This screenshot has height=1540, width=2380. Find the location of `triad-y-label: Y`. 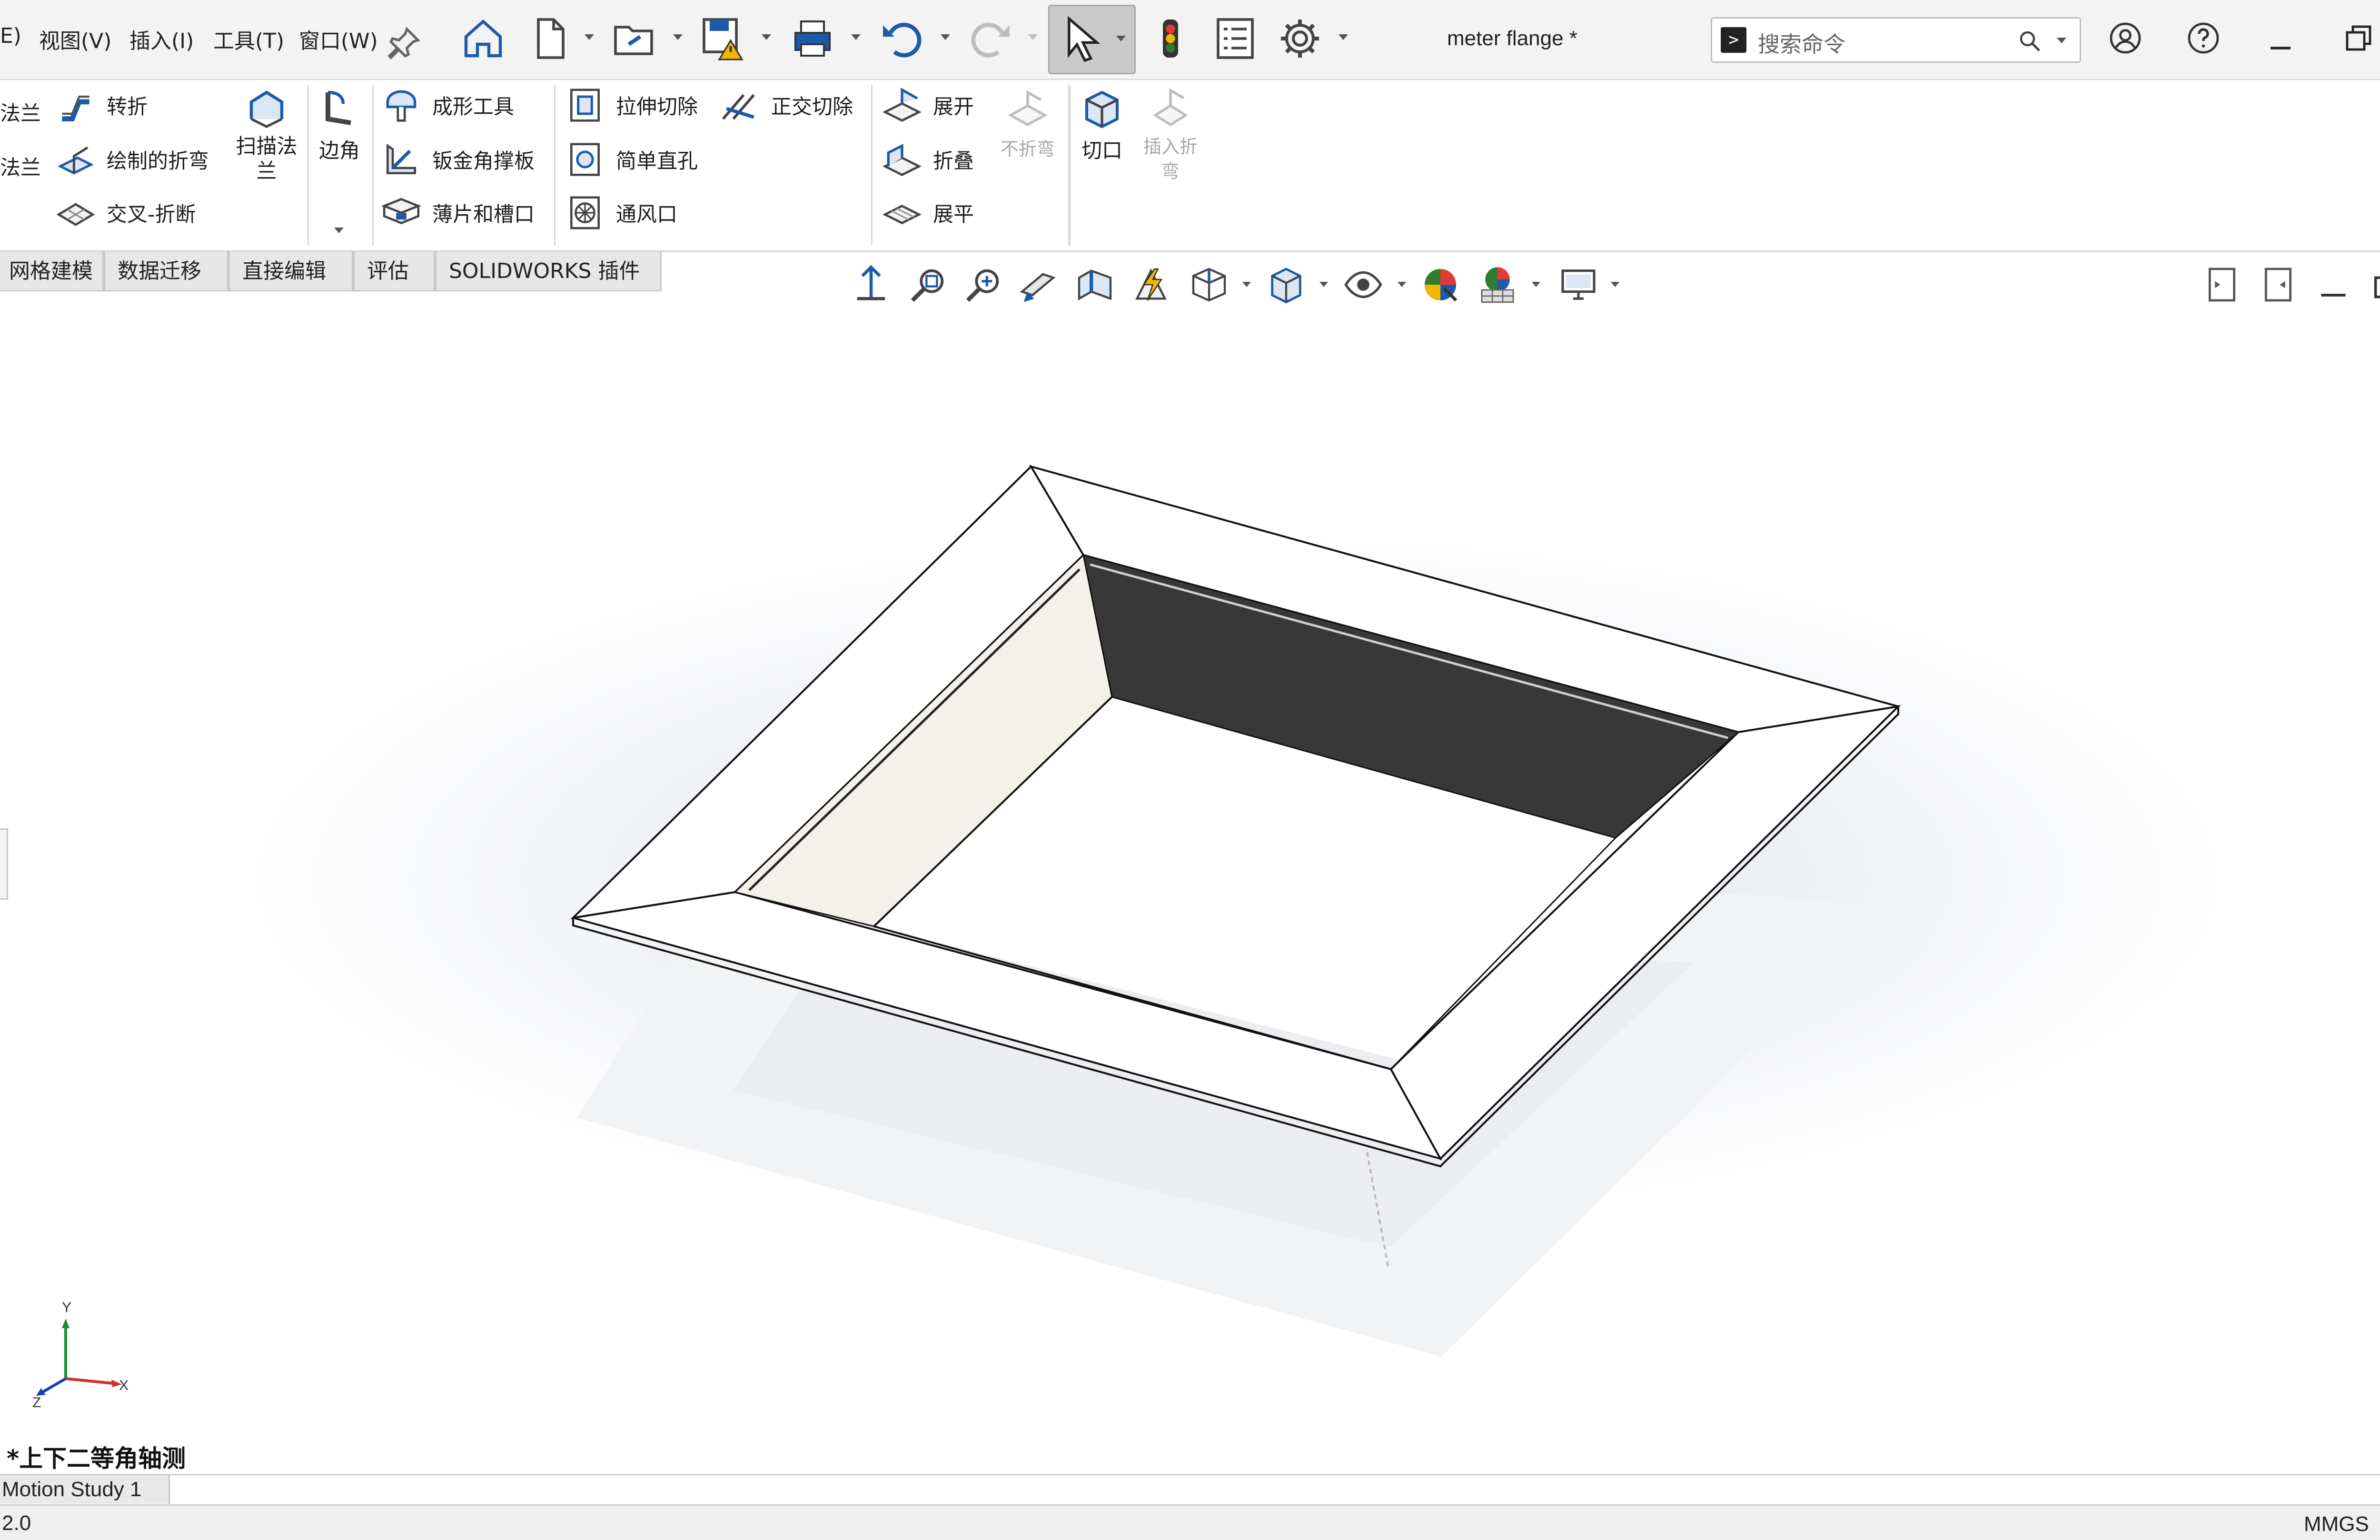

triad-y-label: Y is located at coordinates (66, 1307).